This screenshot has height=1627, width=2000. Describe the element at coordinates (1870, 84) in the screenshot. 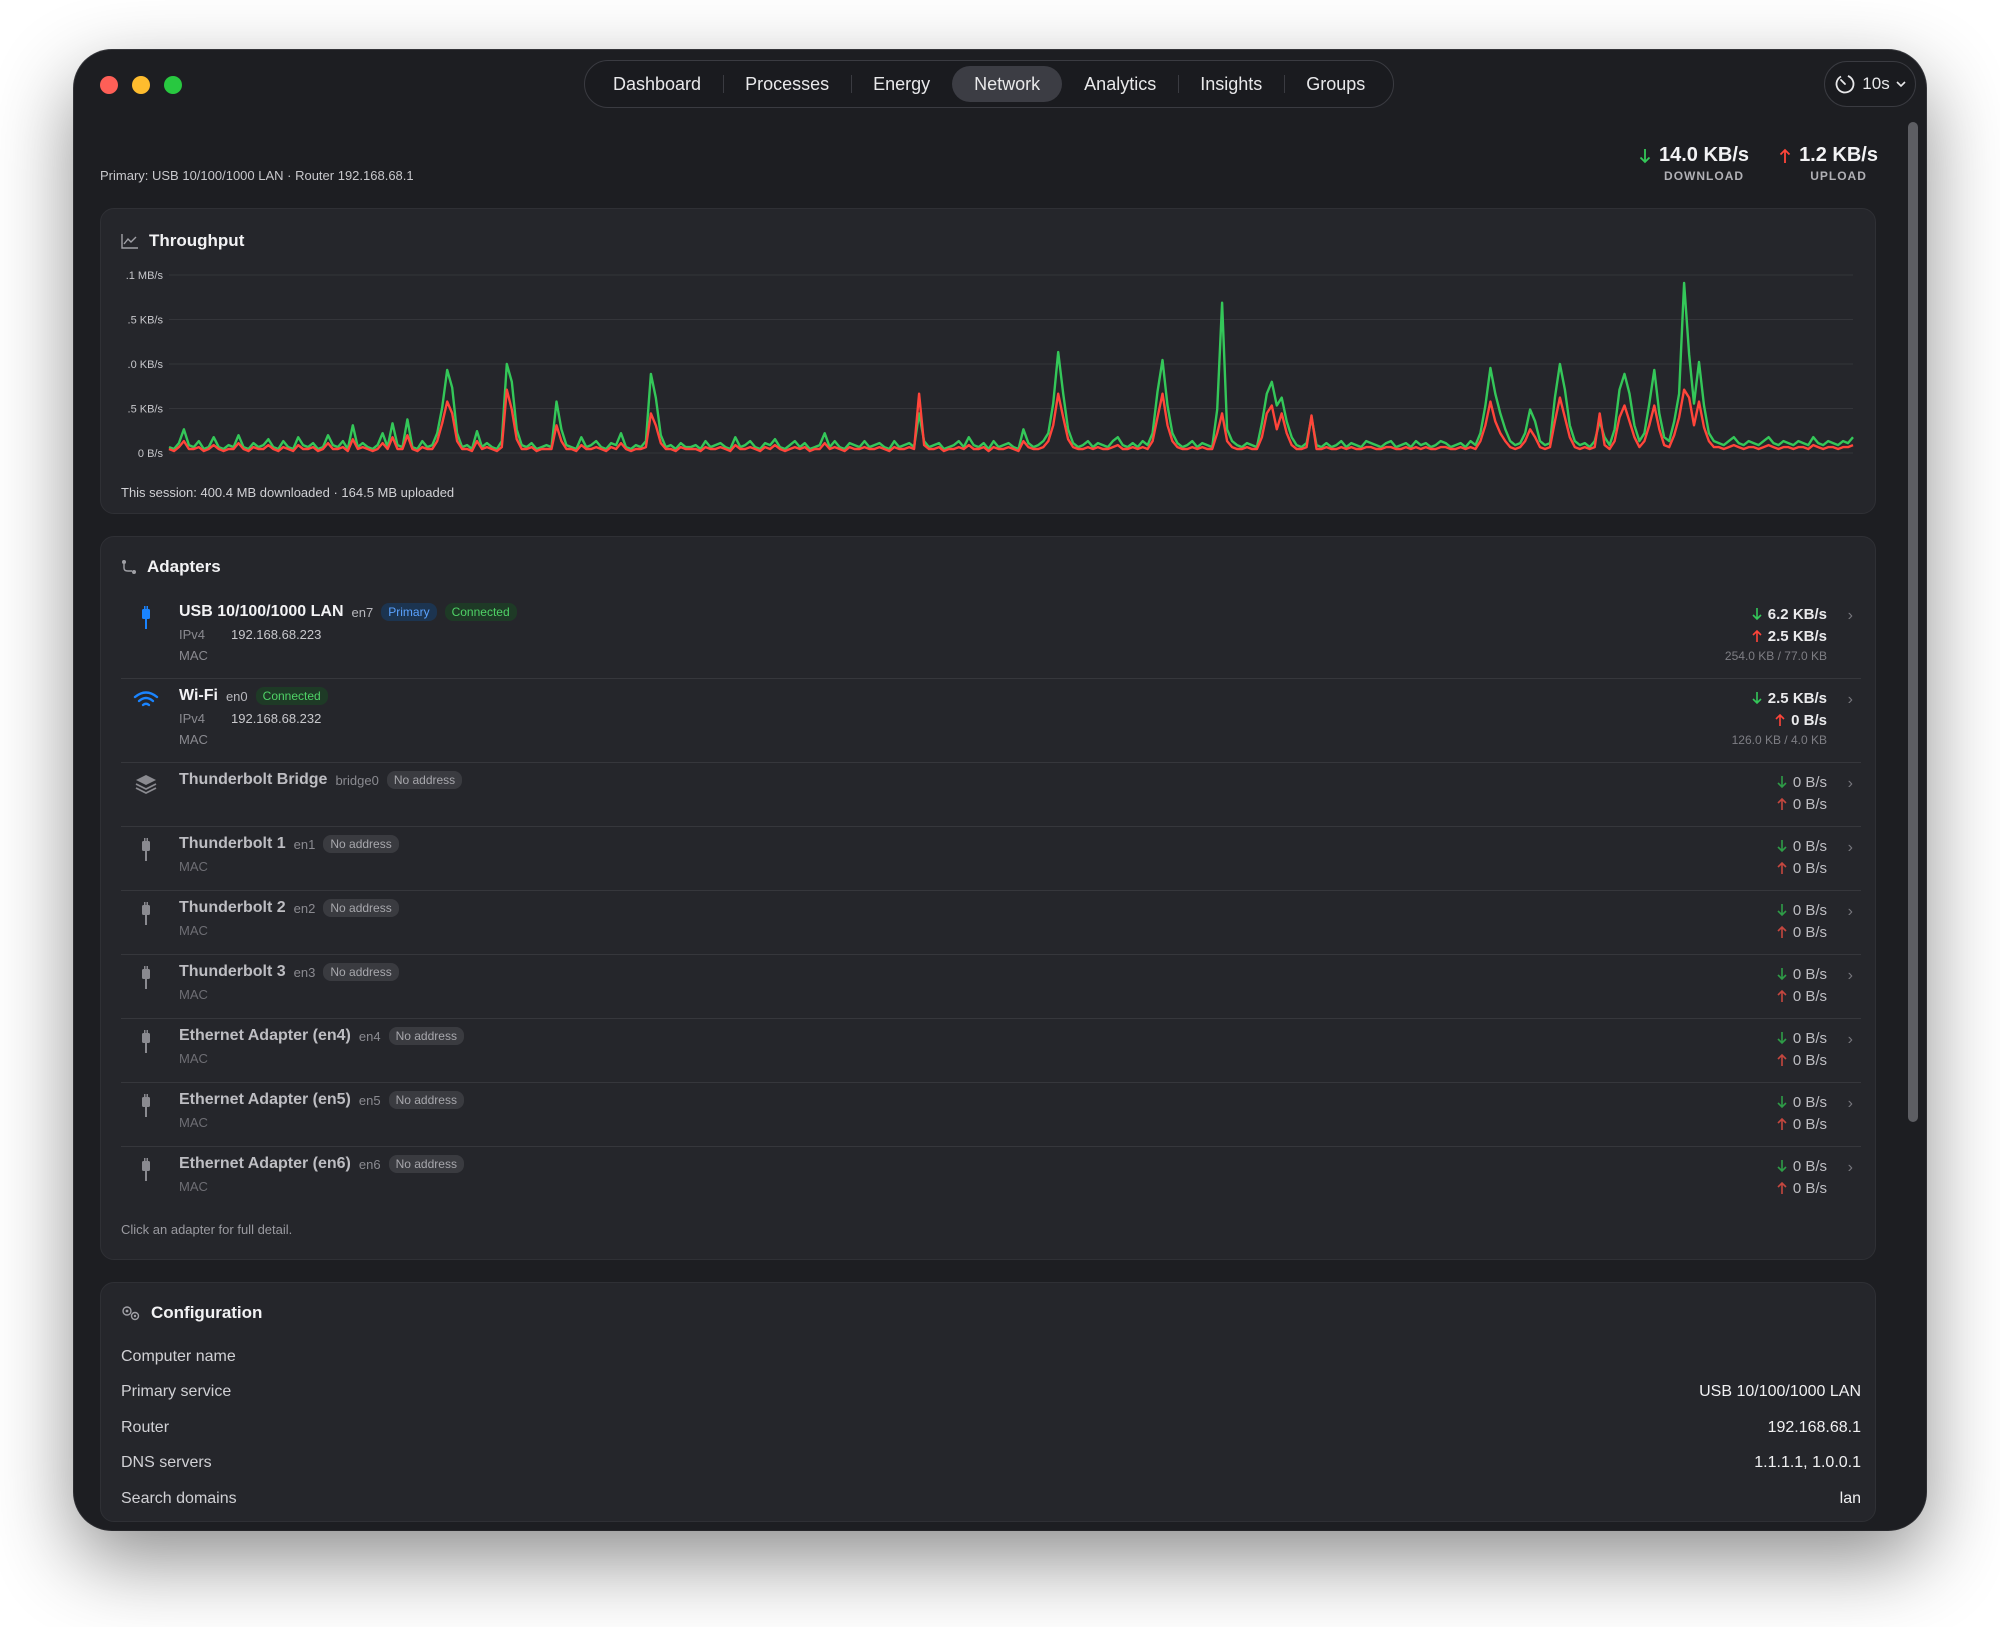

I see `refresh-interval-button: 10s` at that location.